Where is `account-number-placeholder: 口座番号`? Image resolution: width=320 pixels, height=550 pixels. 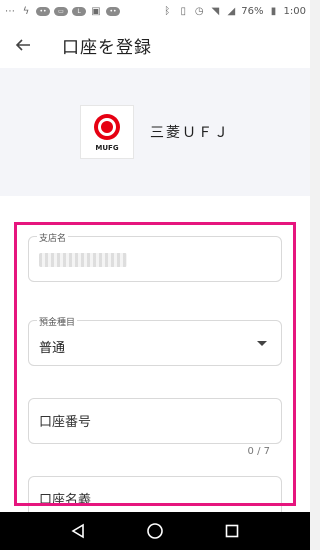 account-number-placeholder: 口座番号 is located at coordinates (65, 422).